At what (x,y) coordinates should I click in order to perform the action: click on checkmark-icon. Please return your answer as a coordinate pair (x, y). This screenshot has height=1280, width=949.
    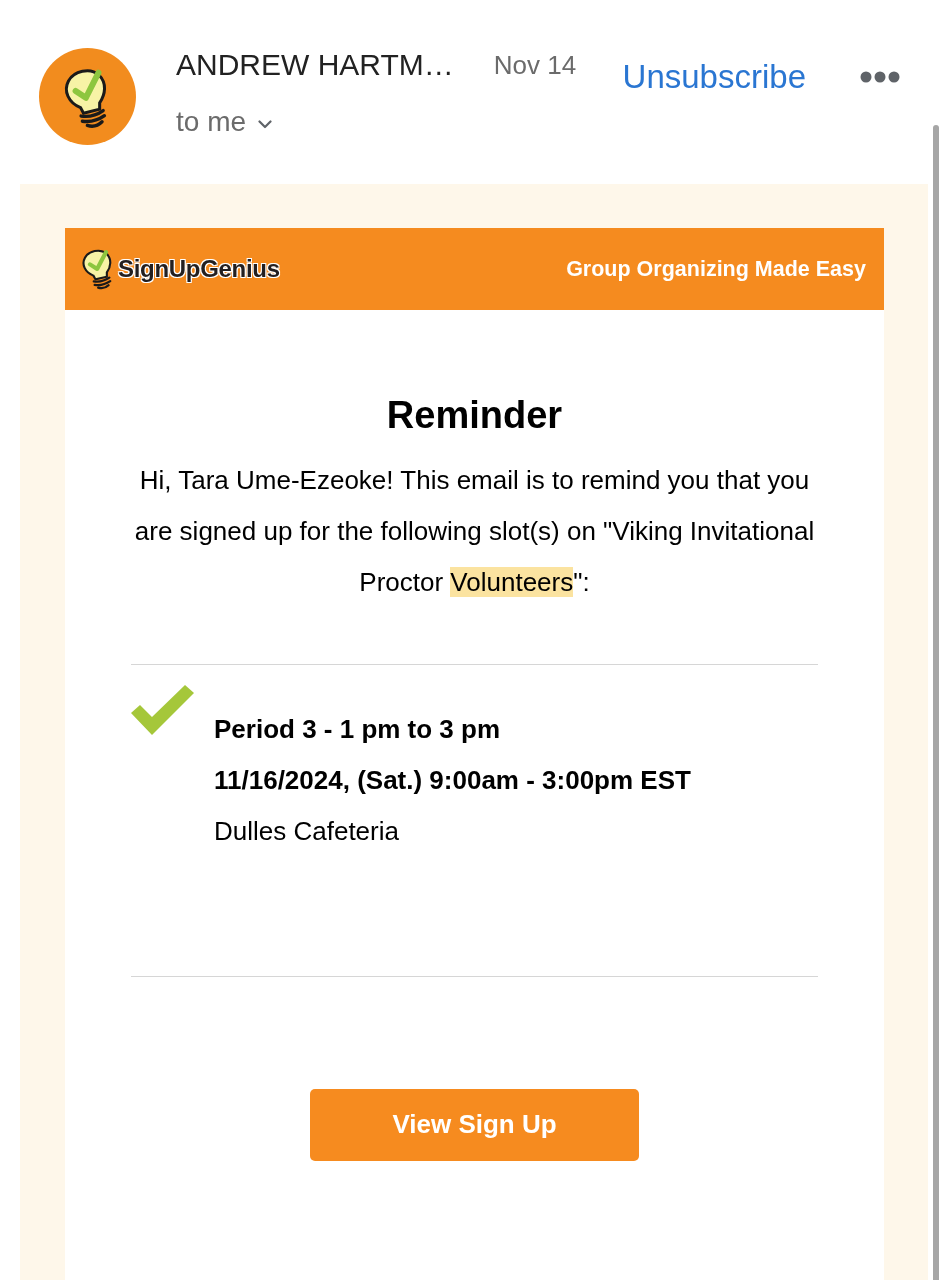
    Looking at the image, I should click on (162, 709).